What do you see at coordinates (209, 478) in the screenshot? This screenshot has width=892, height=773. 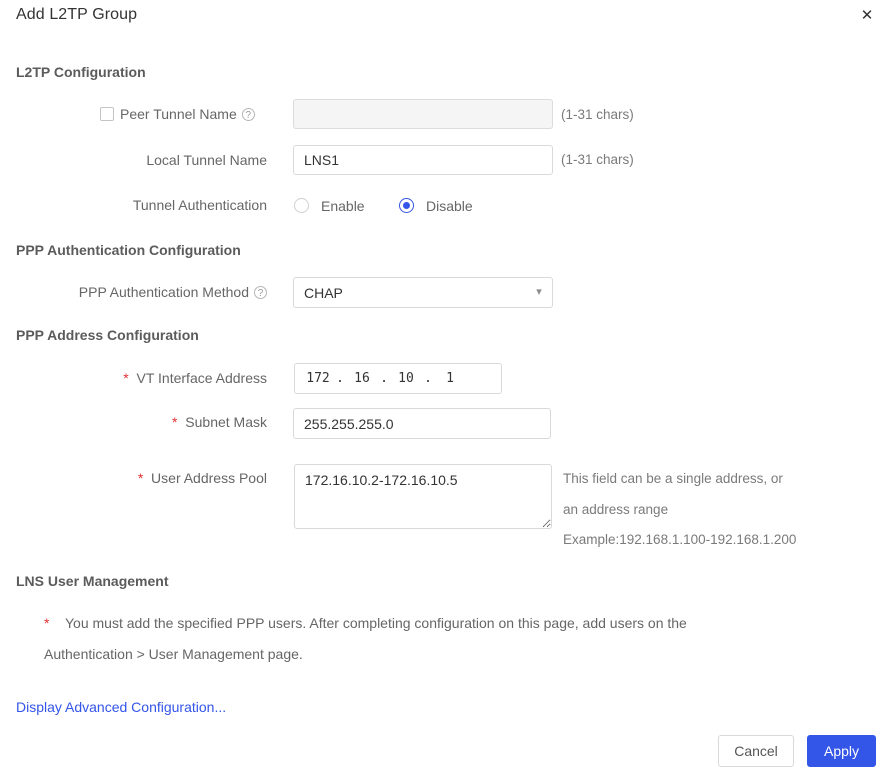 I see `user-address-pool-label-text: User Address Pool` at bounding box center [209, 478].